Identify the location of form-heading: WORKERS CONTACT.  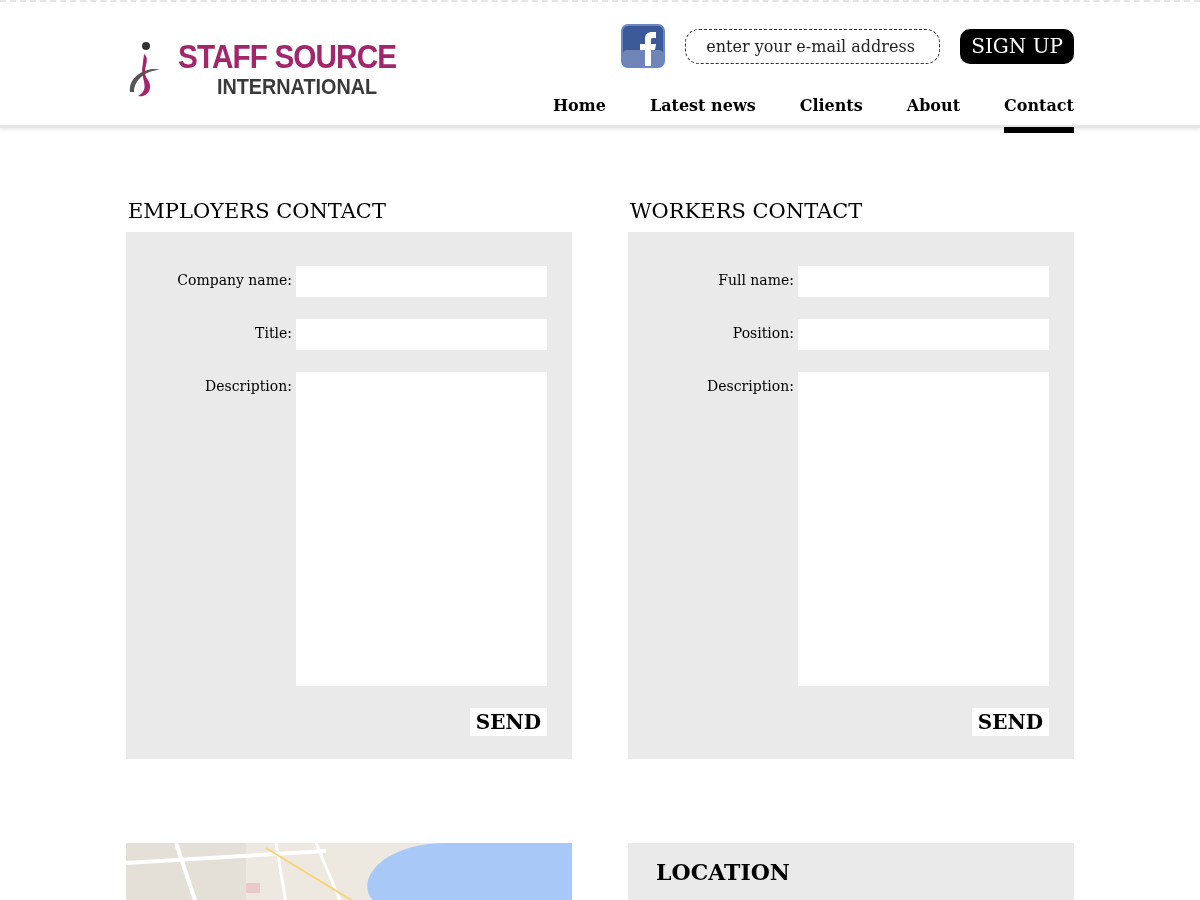
(747, 211).